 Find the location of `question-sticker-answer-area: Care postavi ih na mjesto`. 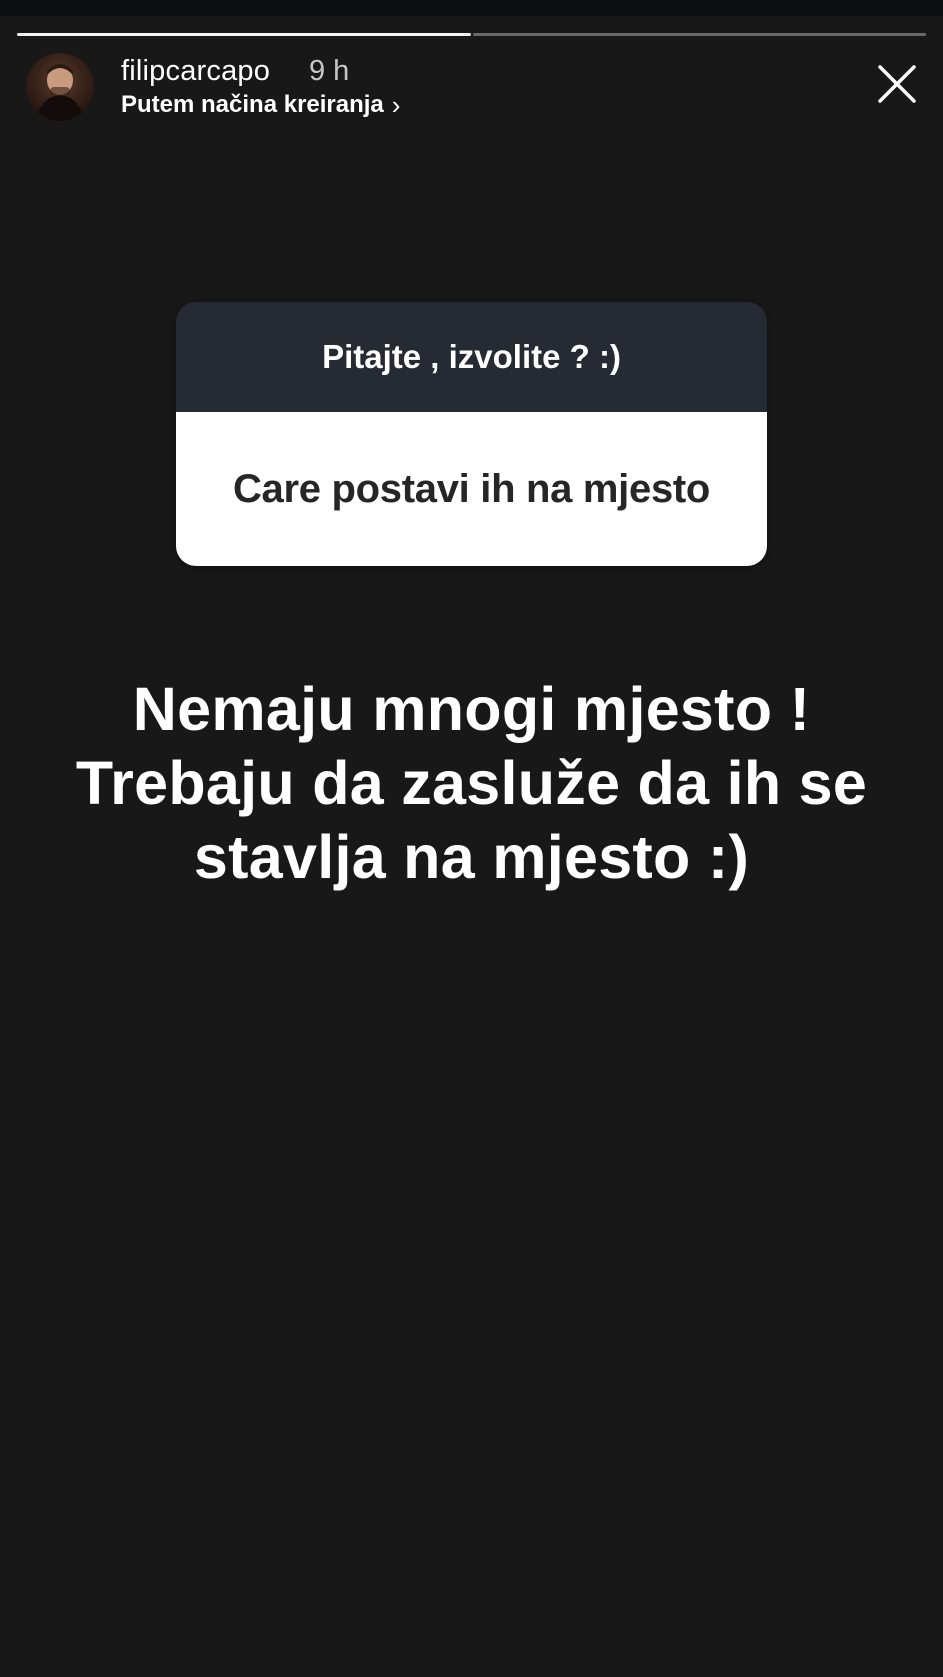

question-sticker-answer-area: Care postavi ih na mjesto is located at coordinates (471, 489).